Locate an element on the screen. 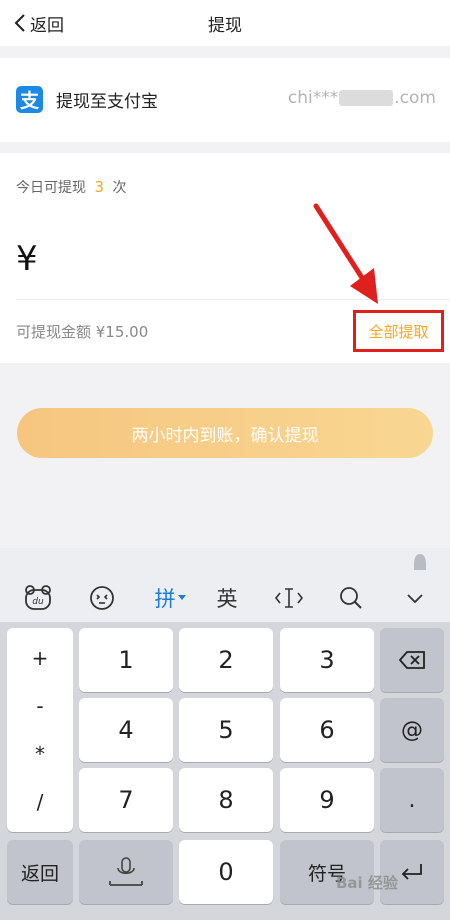  daily-limit-count: 3 is located at coordinates (99, 187).